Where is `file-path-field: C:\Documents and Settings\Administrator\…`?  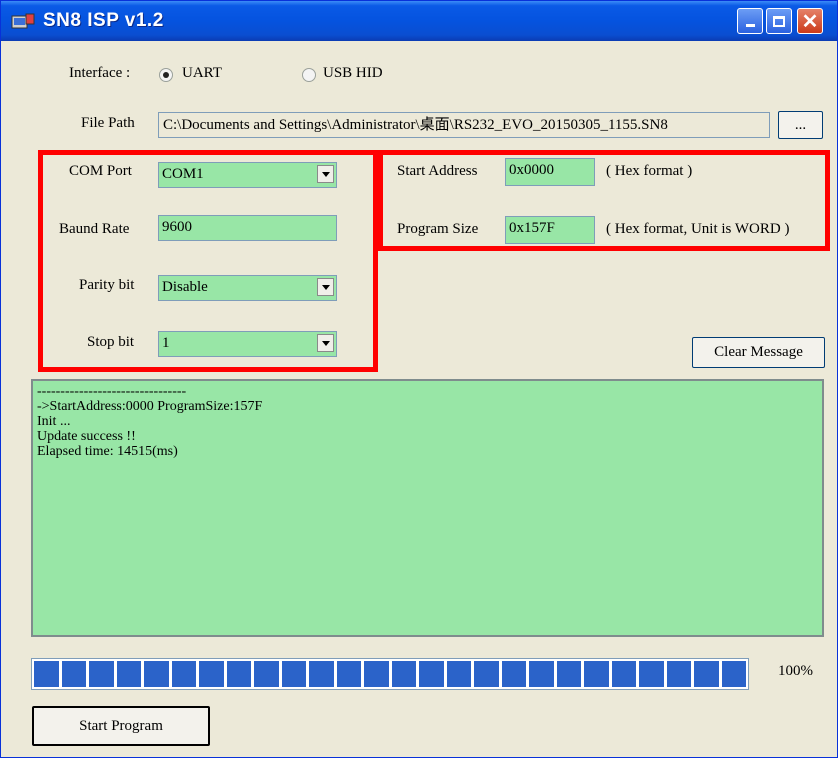 file-path-field: C:\Documents and Settings\Administrator\… is located at coordinates (464, 125).